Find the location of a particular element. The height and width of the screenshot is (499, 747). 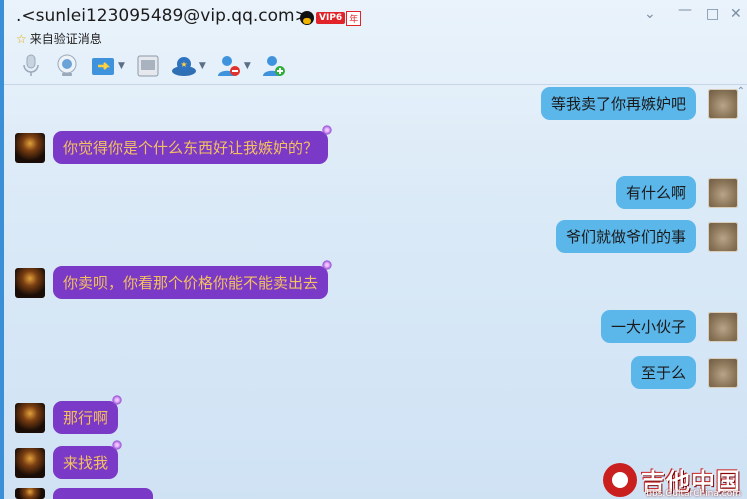

remote-assist-icon: ★ is located at coordinates (184, 66).